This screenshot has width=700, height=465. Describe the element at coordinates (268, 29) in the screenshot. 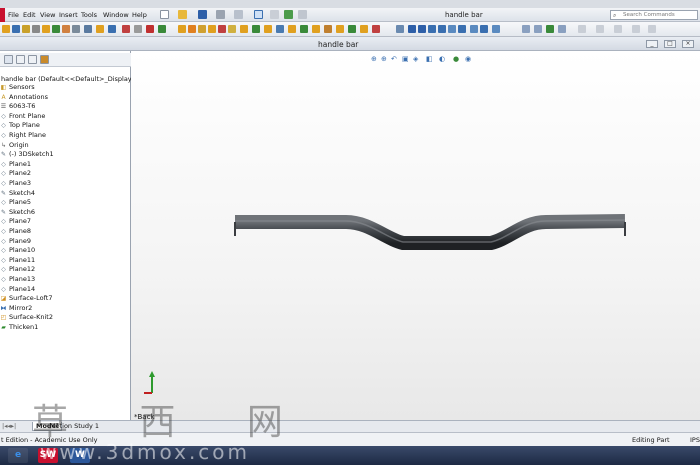

I see `rib-icon` at that location.